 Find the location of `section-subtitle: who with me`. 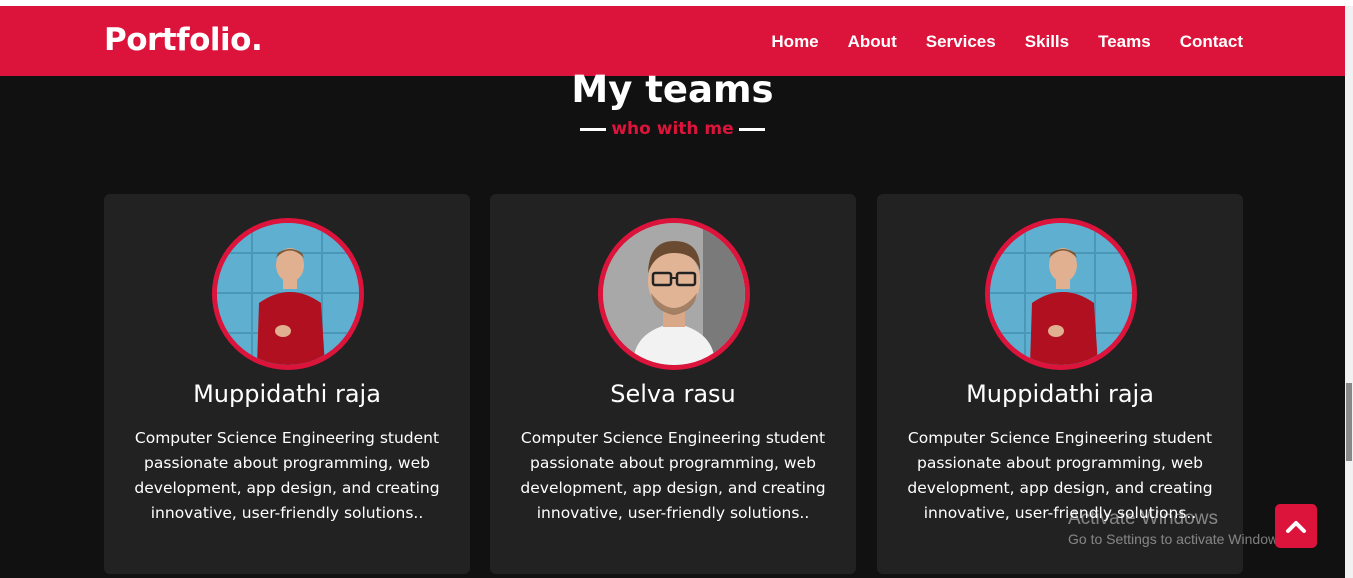

section-subtitle: who with me is located at coordinates (672, 129).